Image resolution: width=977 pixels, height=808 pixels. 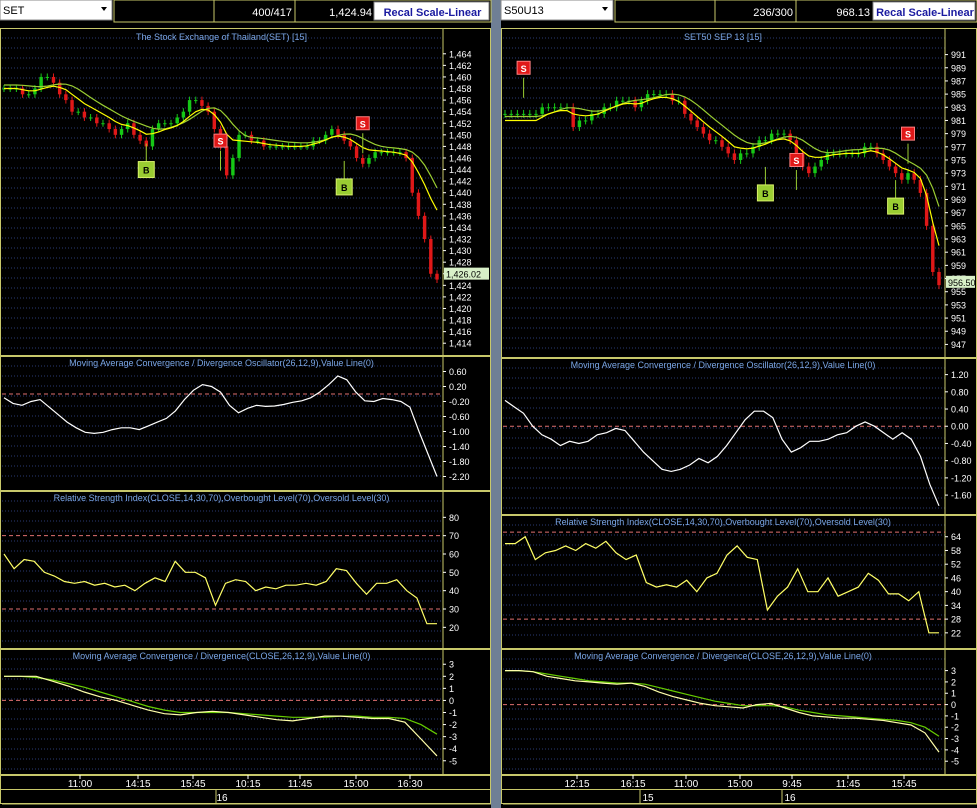 What do you see at coordinates (958, 147) in the screenshot?
I see `y-tick-label: 977` at bounding box center [958, 147].